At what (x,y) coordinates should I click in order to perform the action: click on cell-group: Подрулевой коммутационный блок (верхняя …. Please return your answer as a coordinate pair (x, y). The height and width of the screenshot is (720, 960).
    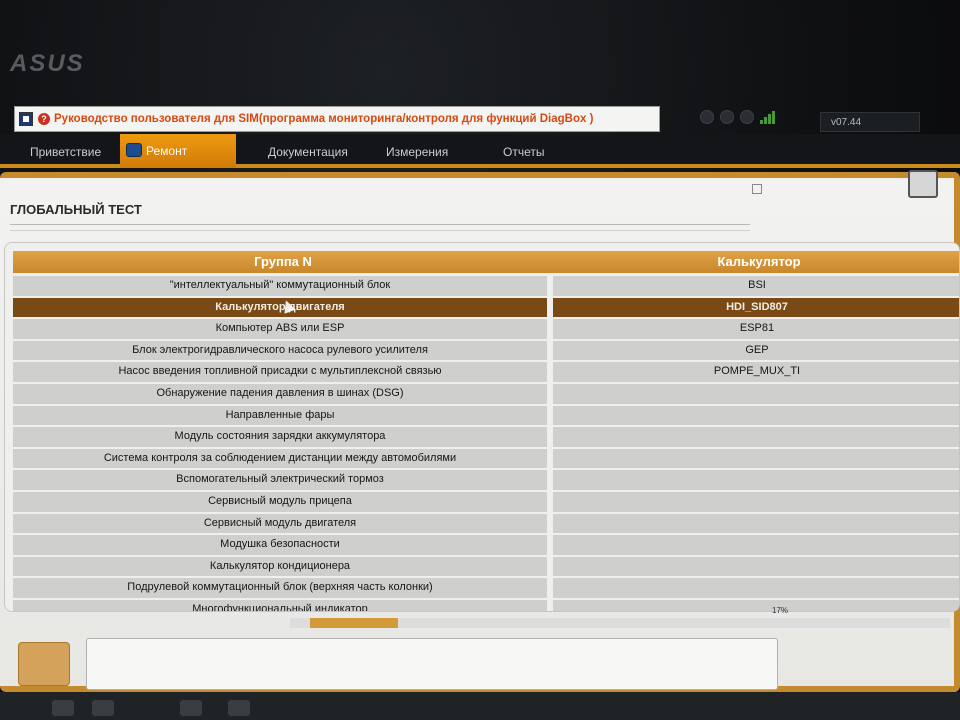
    Looking at the image, I should click on (280, 588).